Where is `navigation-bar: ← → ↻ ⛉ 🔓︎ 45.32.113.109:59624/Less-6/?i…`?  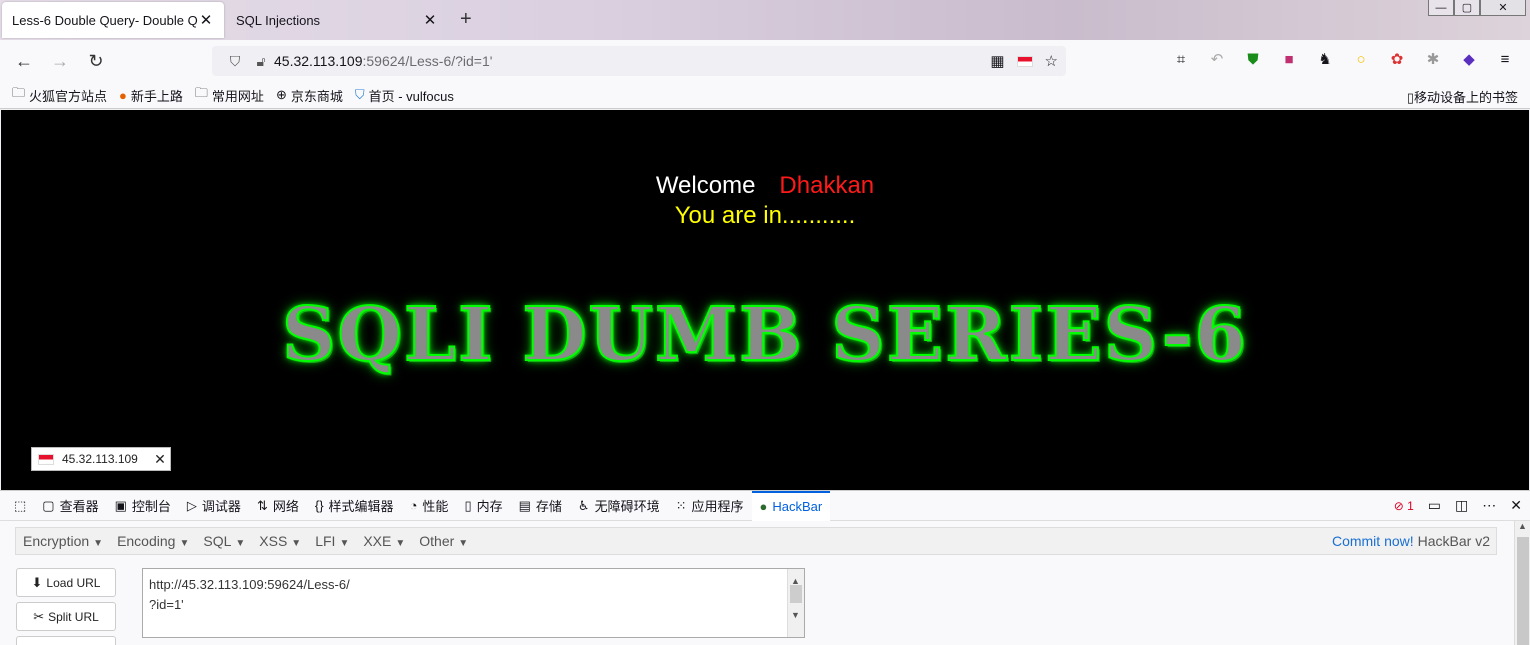
navigation-bar: ← → ↻ ⛉ 🔓︎ 45.32.113.109:59624/Less-6/?i… is located at coordinates (765, 61).